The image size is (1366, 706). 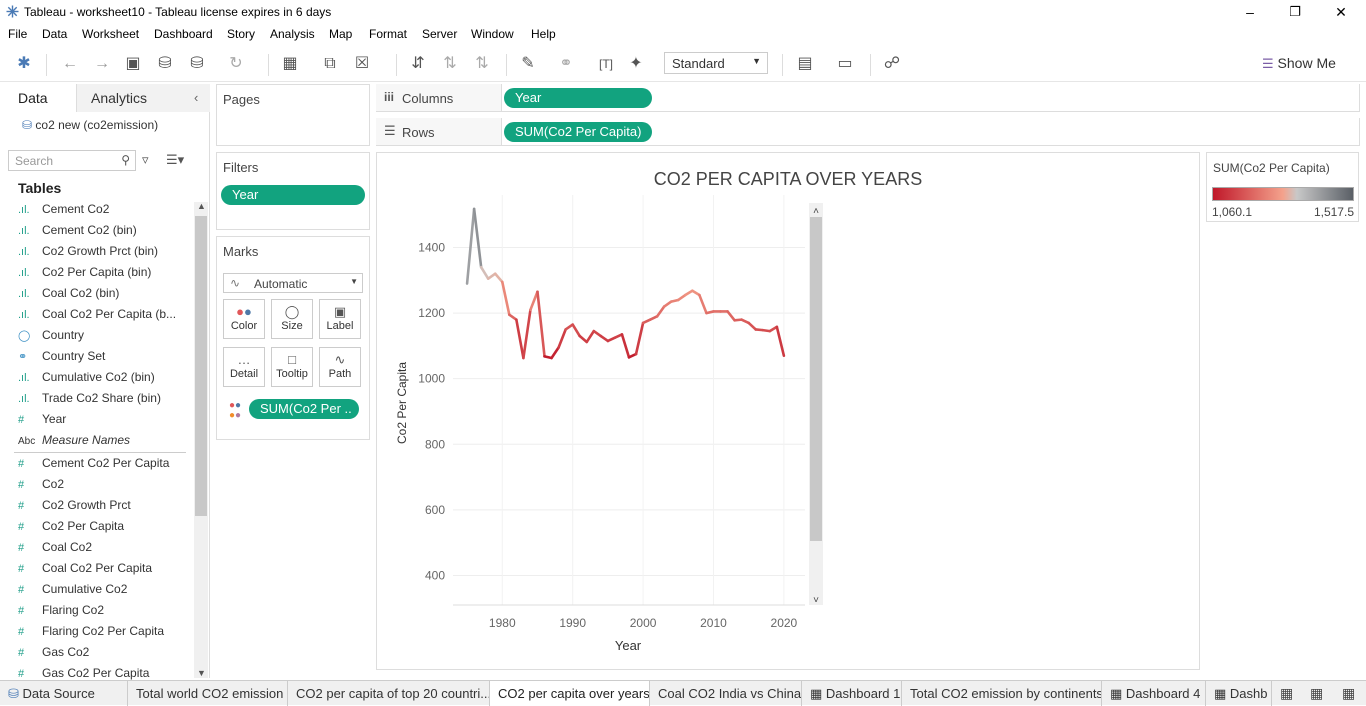 I want to click on mark-size-button: ◯ Size, so click(x=292, y=319).